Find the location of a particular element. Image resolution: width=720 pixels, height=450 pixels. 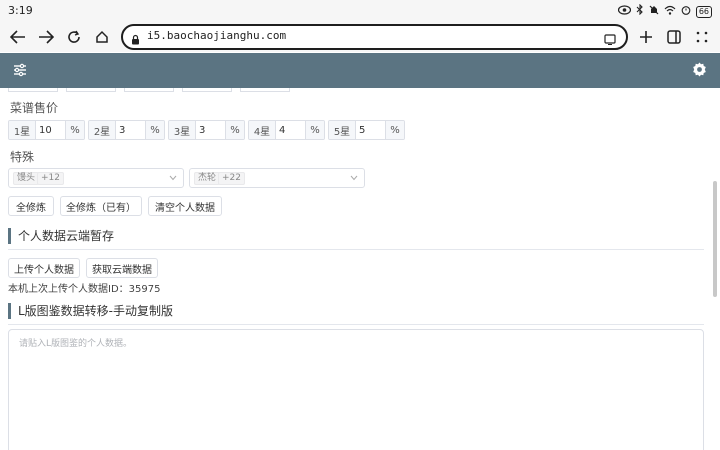

eye-icon is located at coordinates (624, 11).